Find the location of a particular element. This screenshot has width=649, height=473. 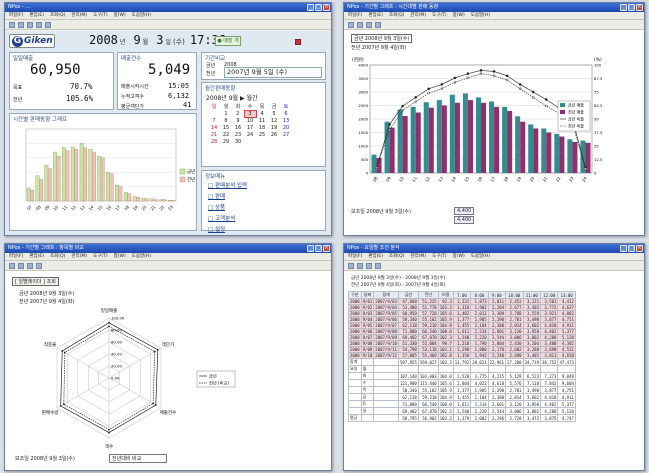

calendar-day: 15 is located at coordinates (226, 128).